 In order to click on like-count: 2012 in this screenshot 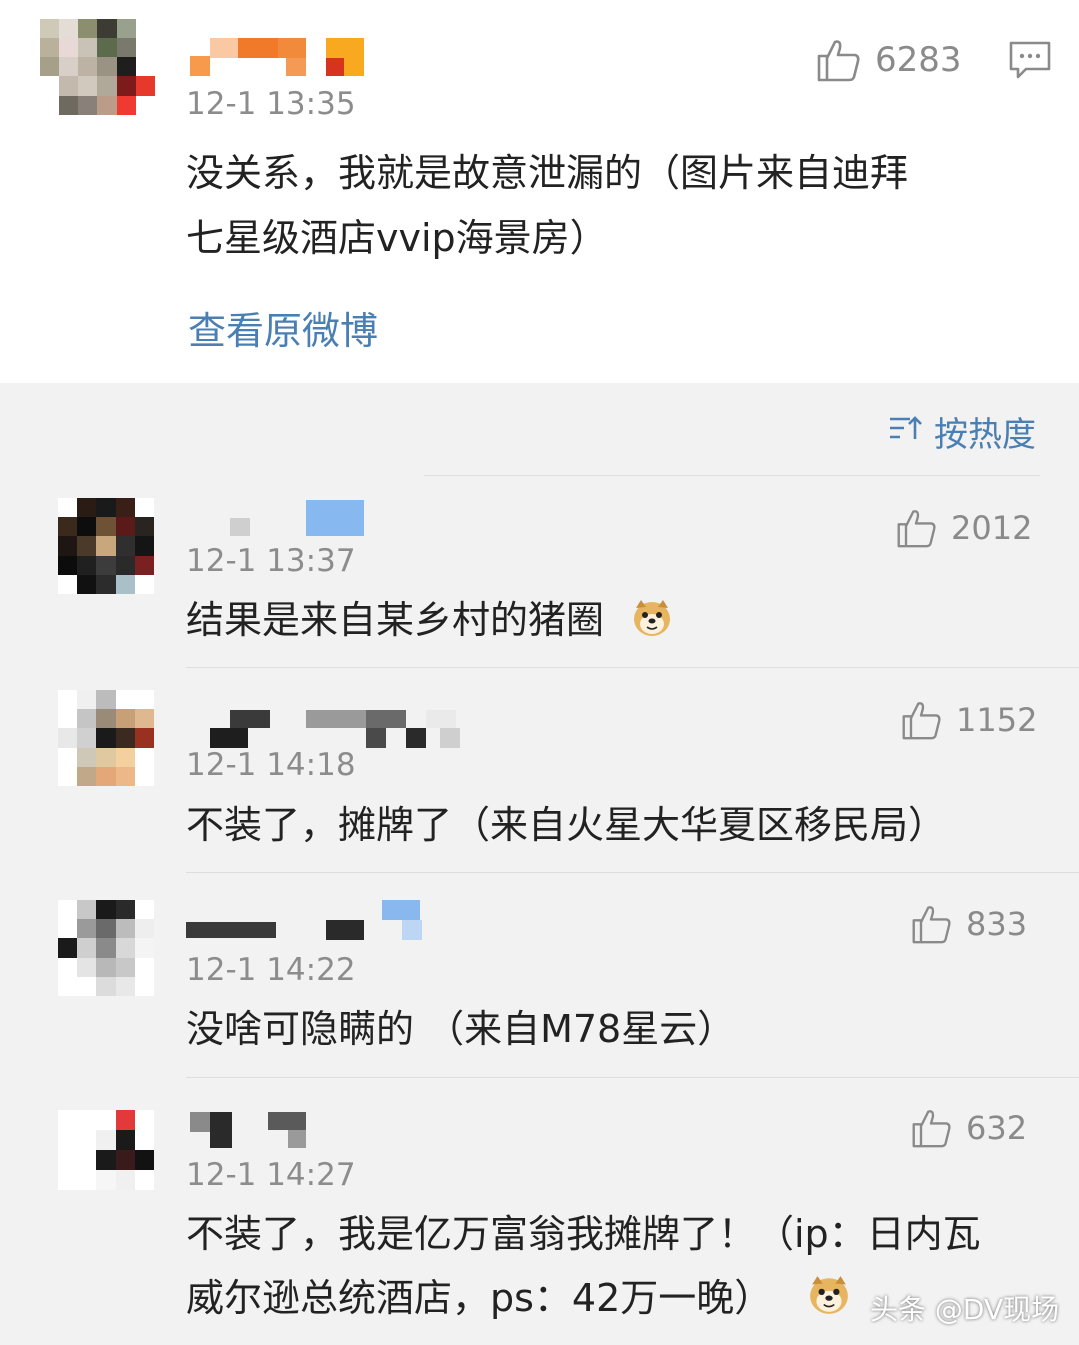, I will do `click(992, 528)`.